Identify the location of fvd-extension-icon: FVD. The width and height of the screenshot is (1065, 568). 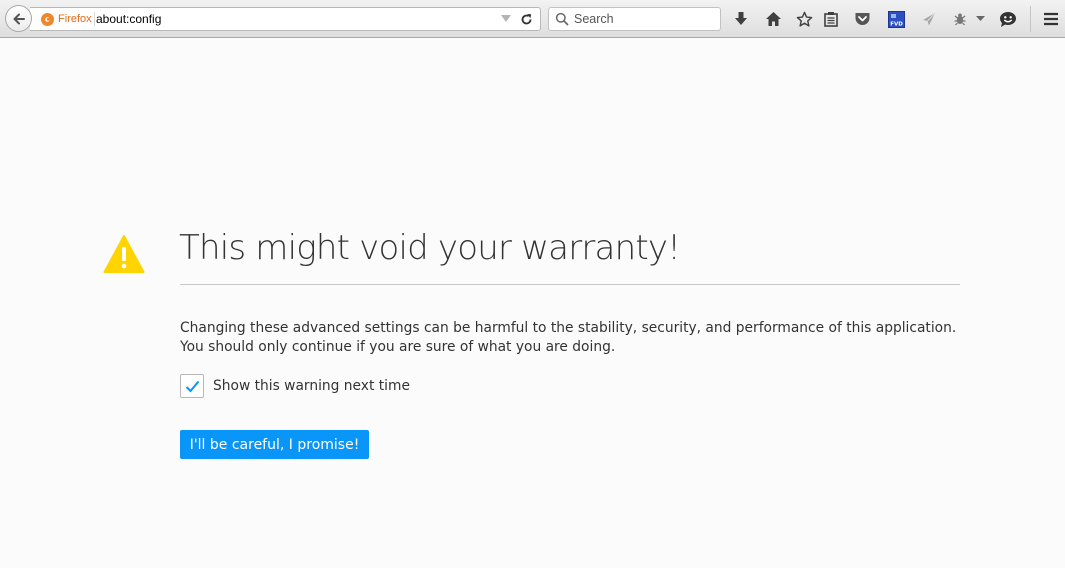
(896, 19).